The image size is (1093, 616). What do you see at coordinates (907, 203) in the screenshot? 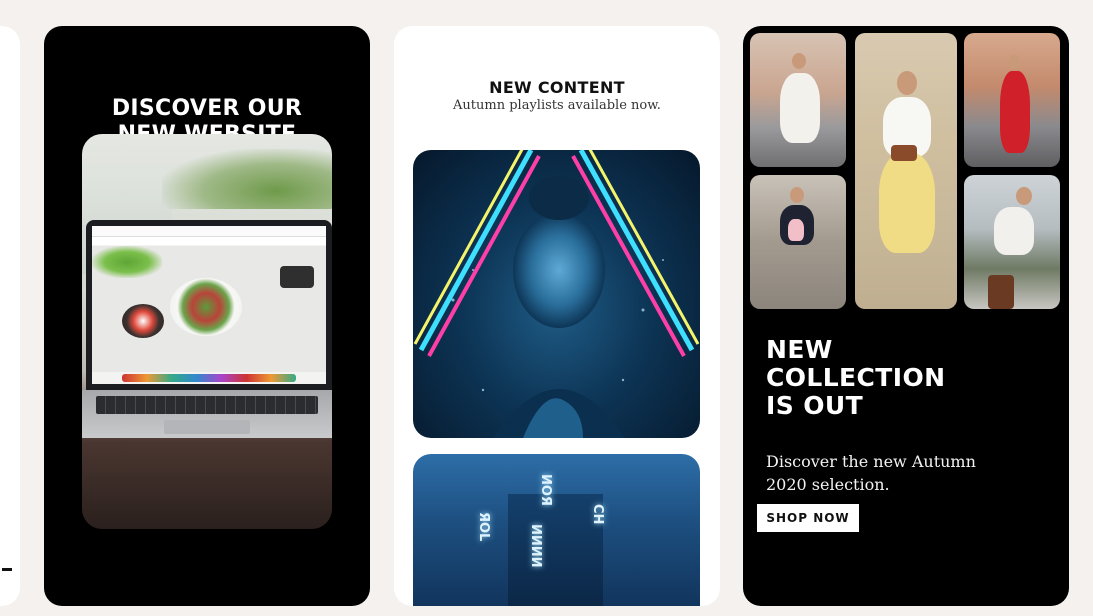
I see `yellow-skirt` at bounding box center [907, 203].